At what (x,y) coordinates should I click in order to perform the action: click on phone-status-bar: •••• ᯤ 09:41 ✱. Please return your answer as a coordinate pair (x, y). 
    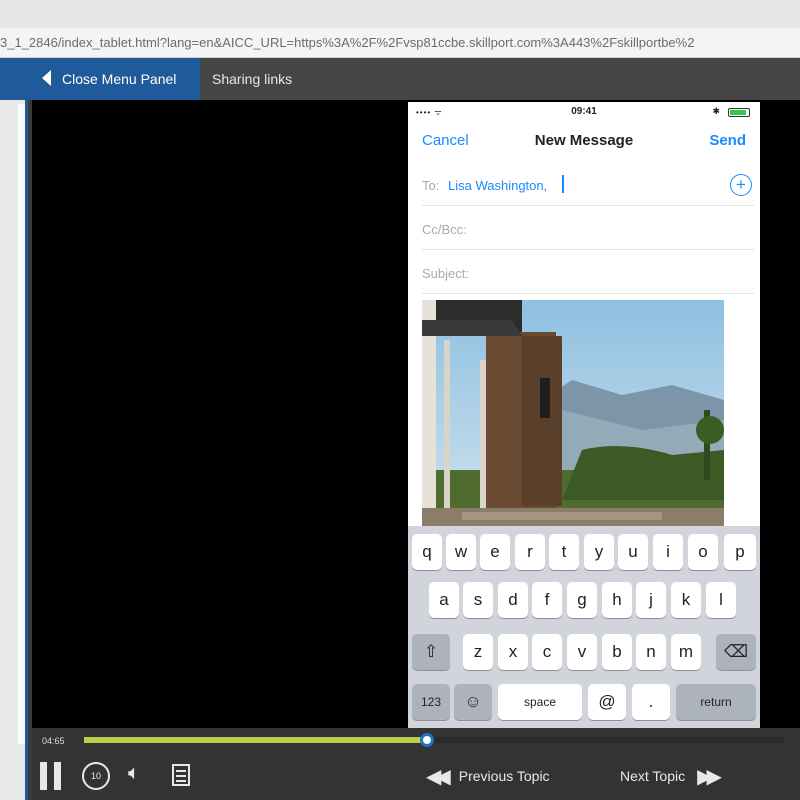
    Looking at the image, I should click on (584, 112).